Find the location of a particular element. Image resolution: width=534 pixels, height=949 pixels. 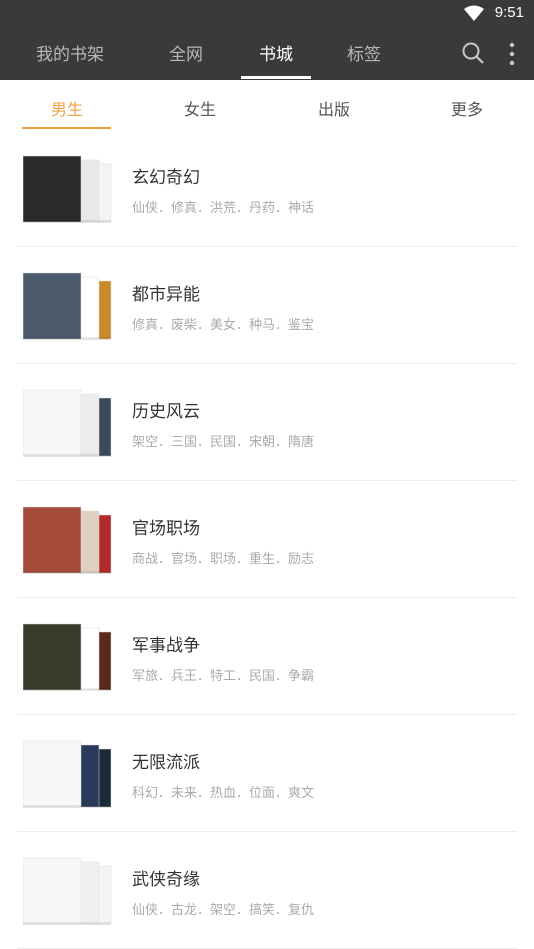

subtab-male: 男生 is located at coordinates (67, 108).